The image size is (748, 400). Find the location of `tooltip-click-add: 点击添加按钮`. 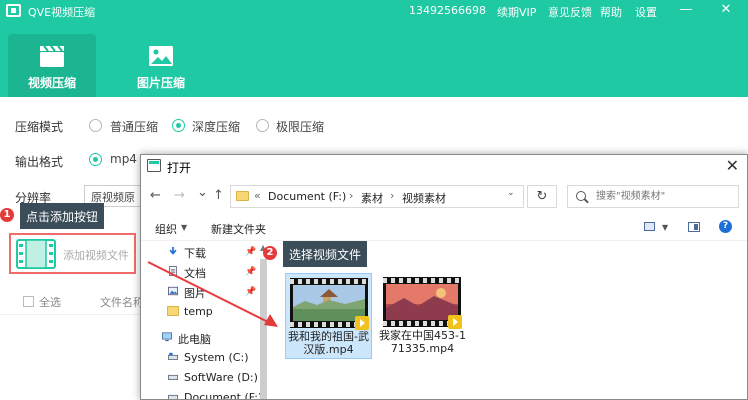

tooltip-click-add: 点击添加按钮 is located at coordinates (62, 216).